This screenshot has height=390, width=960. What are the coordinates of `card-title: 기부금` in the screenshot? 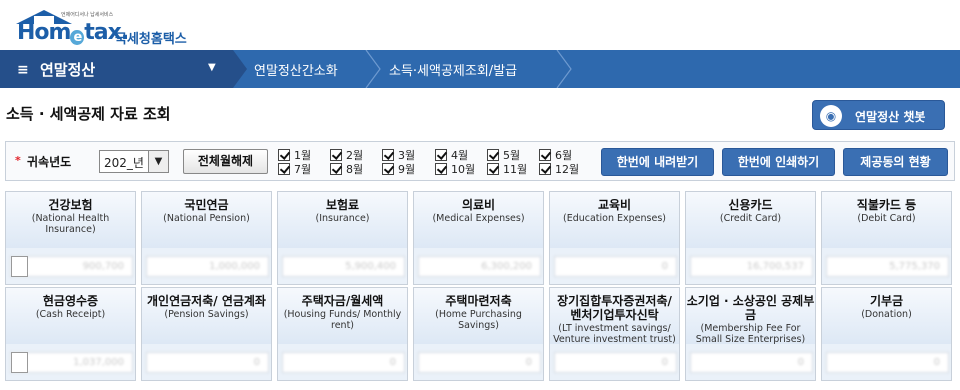 It's located at (886, 301).